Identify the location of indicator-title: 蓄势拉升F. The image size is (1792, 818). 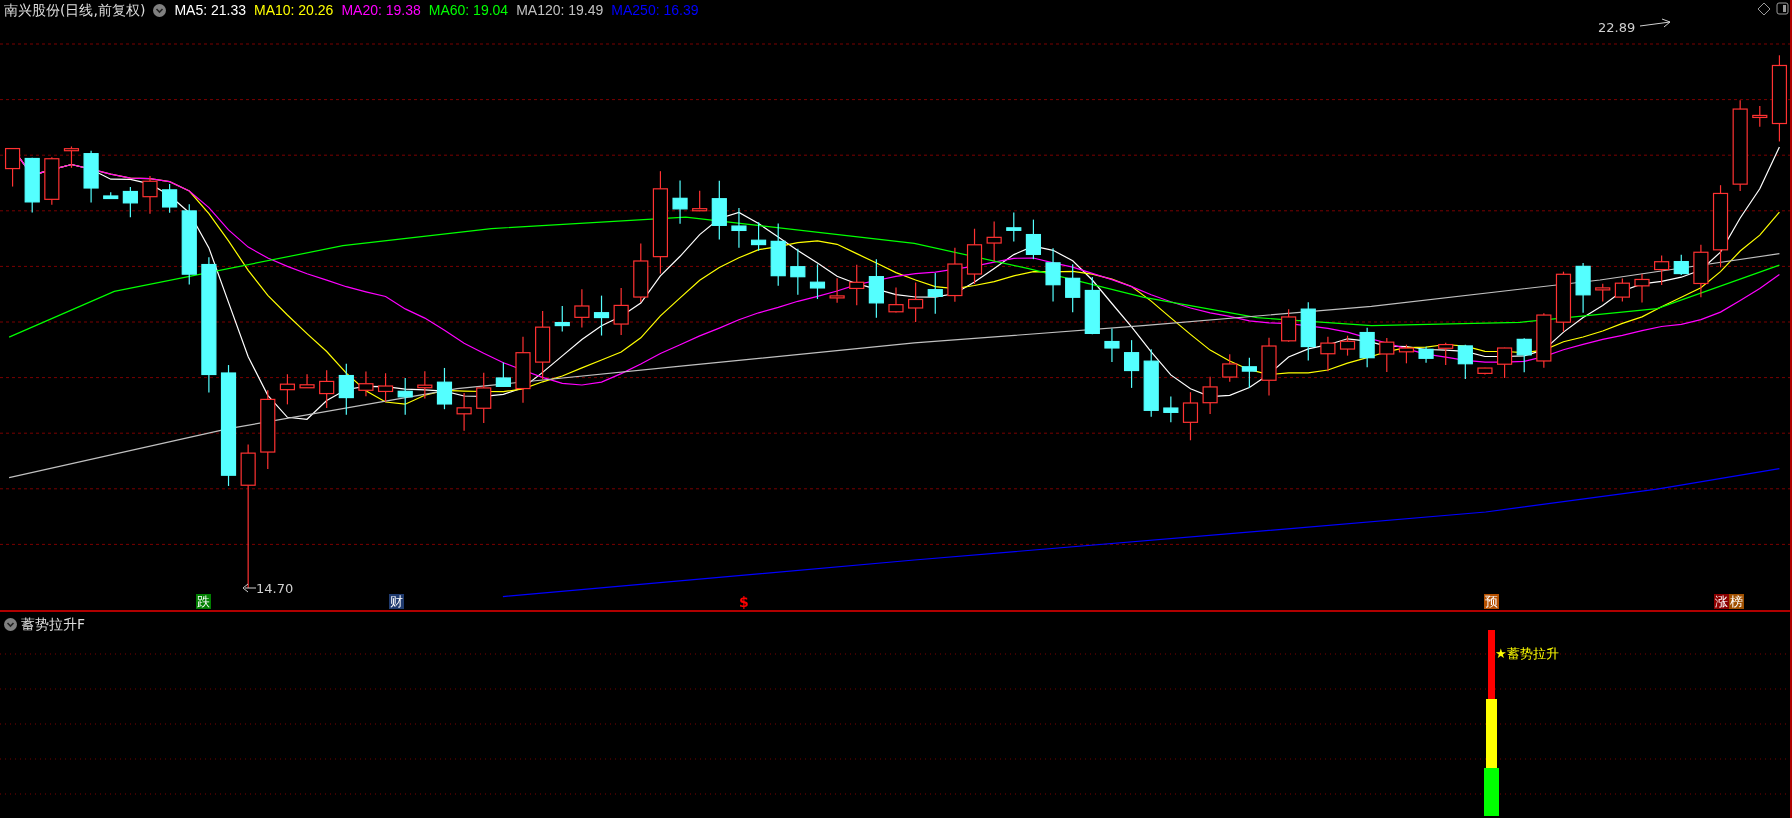
(53, 624).